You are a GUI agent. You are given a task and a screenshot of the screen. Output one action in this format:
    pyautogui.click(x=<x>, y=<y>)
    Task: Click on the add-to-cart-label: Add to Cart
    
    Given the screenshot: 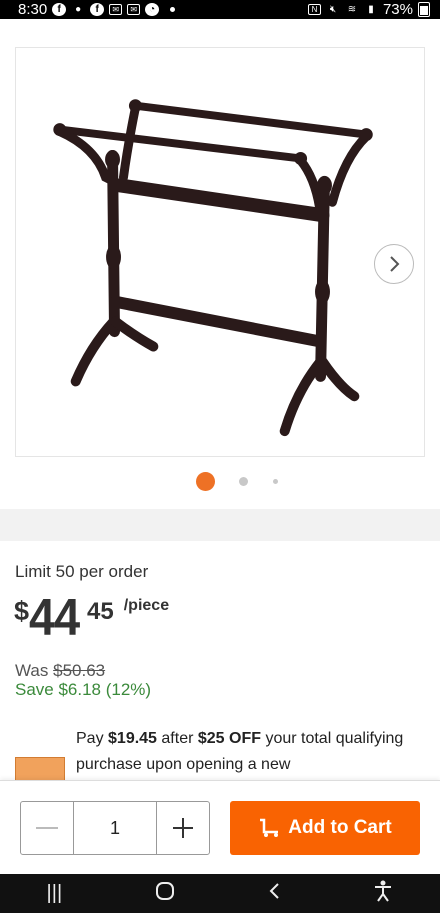 What is the action you would take?
    pyautogui.click(x=340, y=827)
    